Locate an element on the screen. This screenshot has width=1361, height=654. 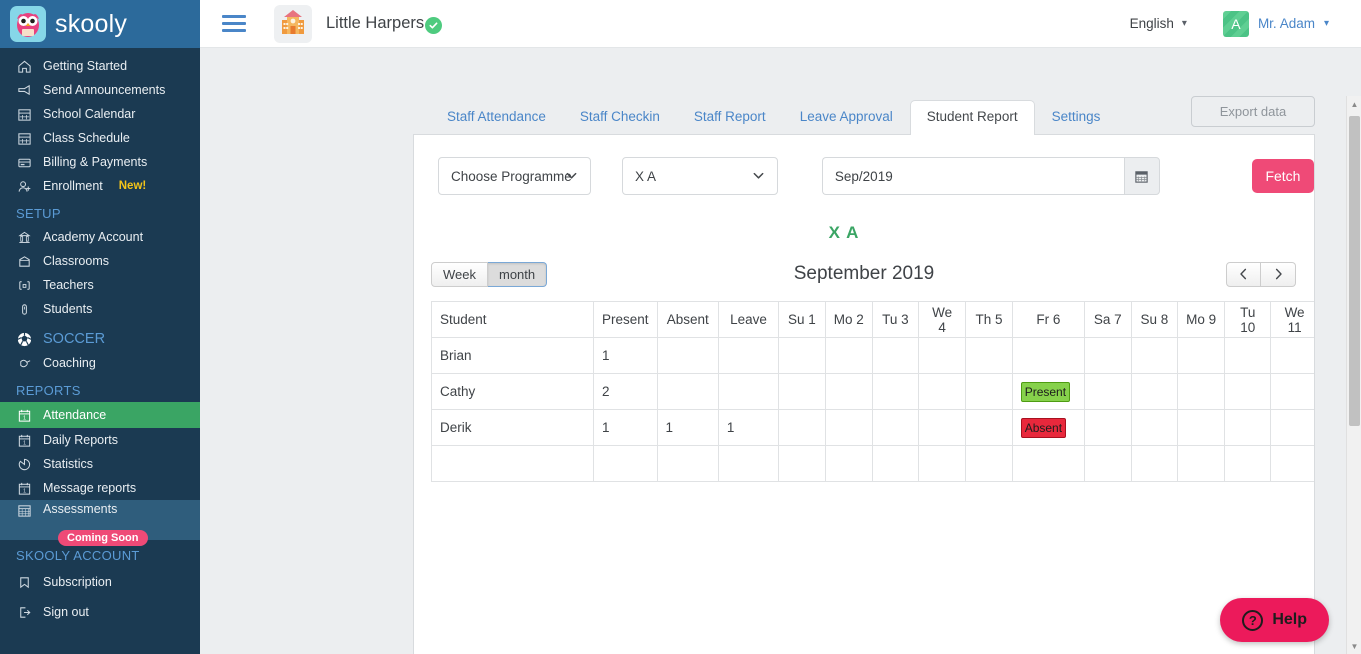
page-scrollbar: ▲ ▼ is located at coordinates (1353, 375).